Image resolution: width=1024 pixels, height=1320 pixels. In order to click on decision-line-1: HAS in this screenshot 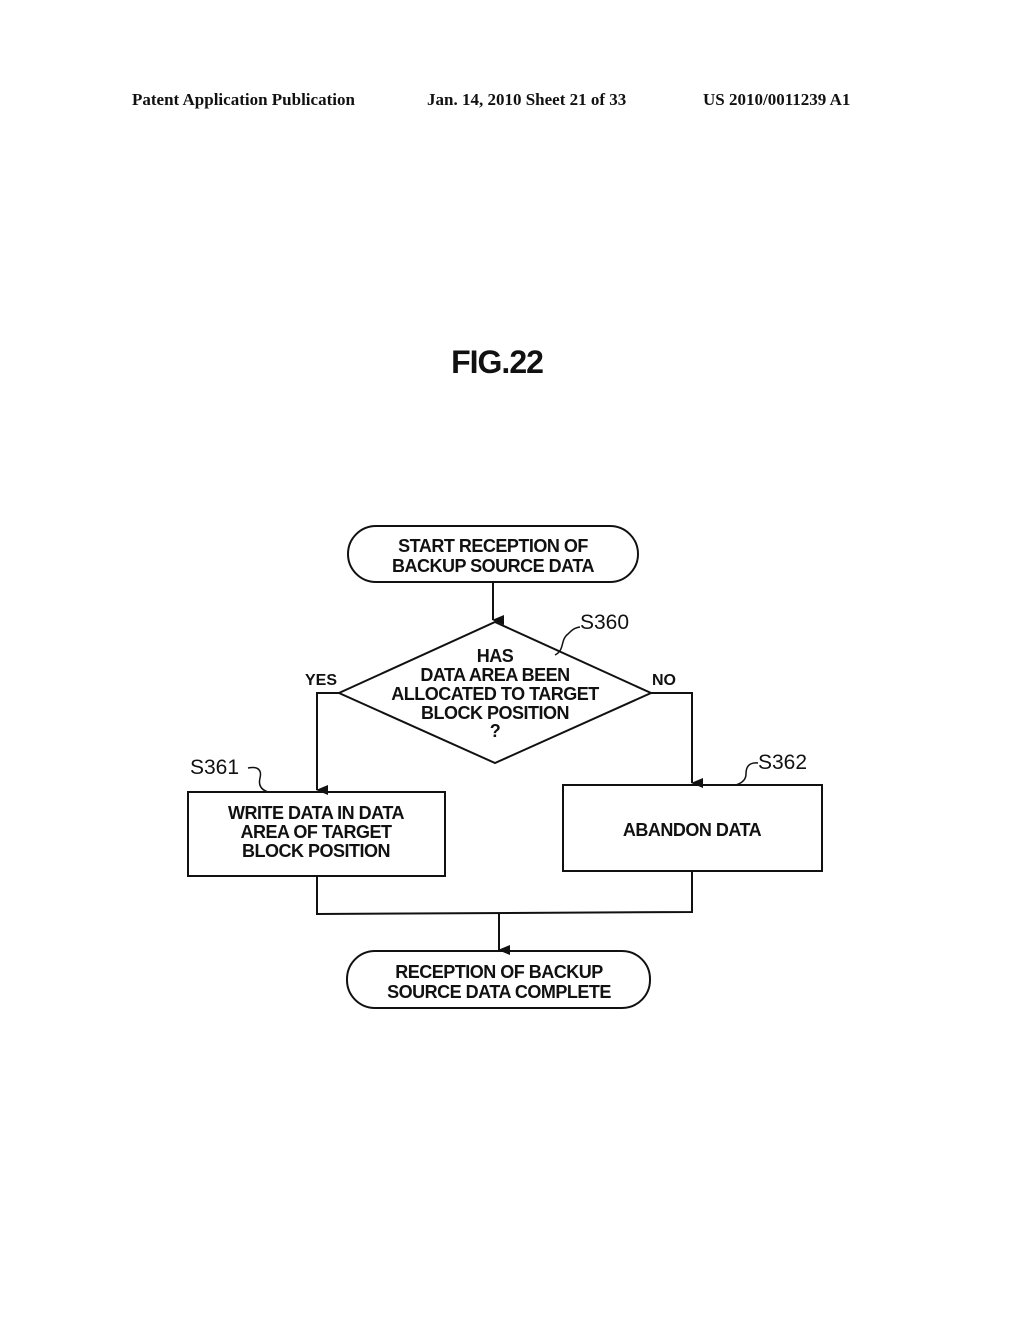, I will do `click(495, 656)`.